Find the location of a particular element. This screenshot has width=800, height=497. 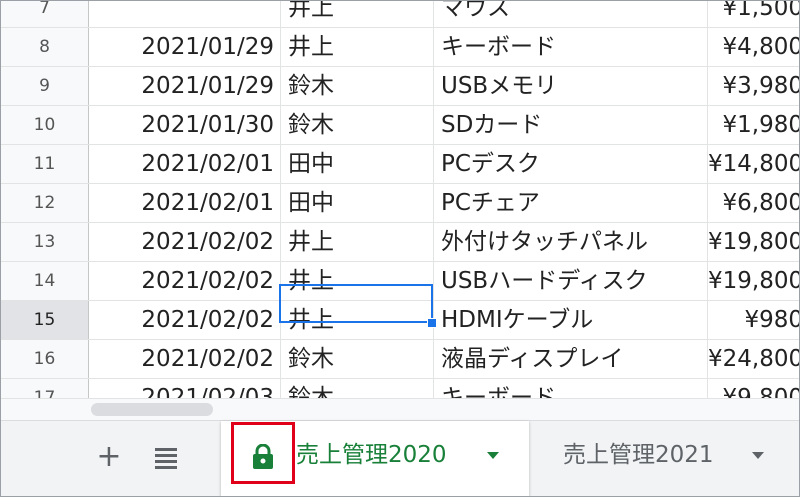

table-row: 7 井上 マウス ¥1,500 is located at coordinates (400, 14).